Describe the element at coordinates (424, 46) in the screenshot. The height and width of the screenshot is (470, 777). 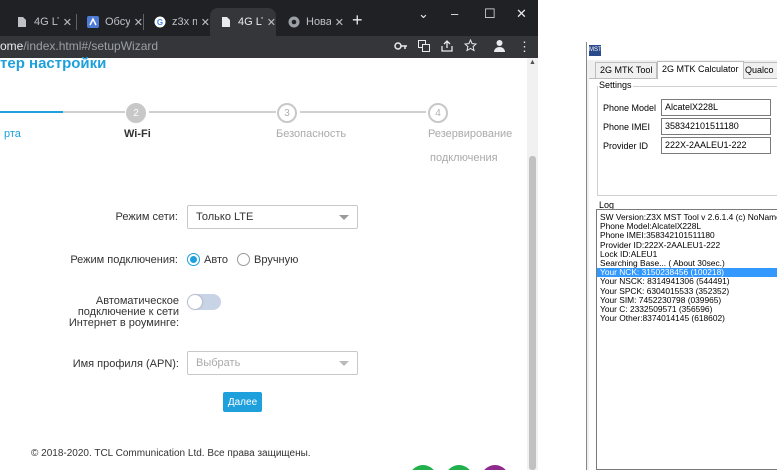
I see `translate-icon` at that location.